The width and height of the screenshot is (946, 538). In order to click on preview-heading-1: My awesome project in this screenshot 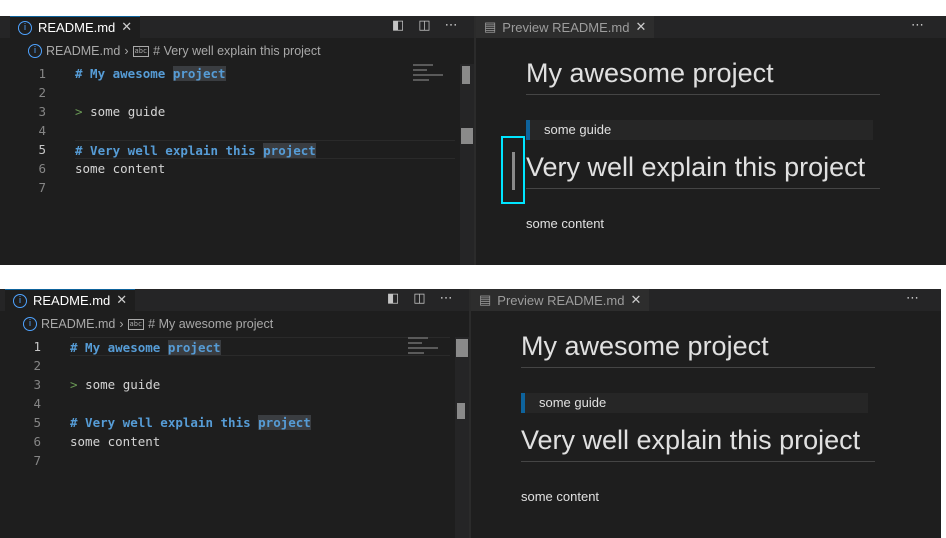, I will do `click(698, 349)`.